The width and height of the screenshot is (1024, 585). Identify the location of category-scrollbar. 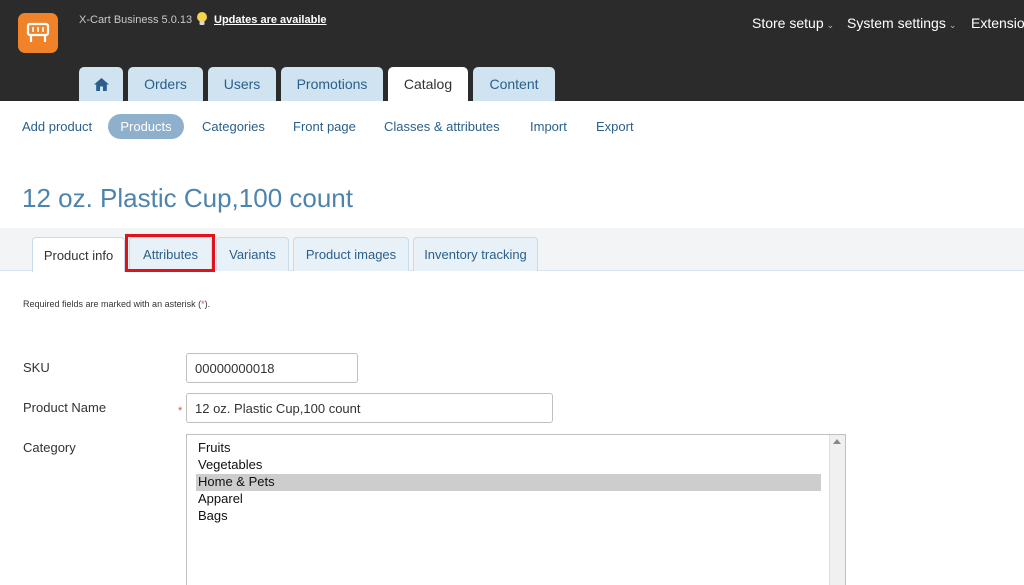
(837, 510).